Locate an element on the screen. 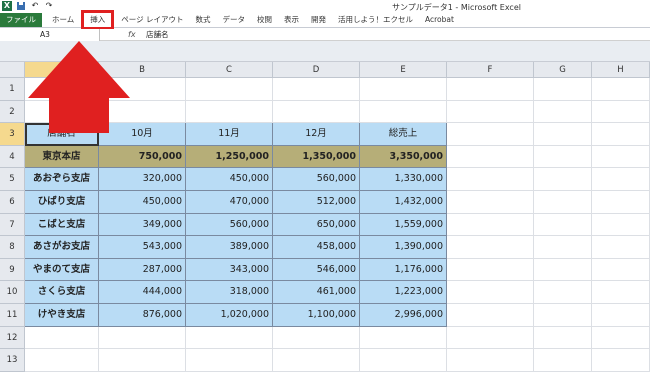 Image resolution: width=650 pixels, height=372 pixels. tab-acrobat: Acrobat is located at coordinates (439, 20).